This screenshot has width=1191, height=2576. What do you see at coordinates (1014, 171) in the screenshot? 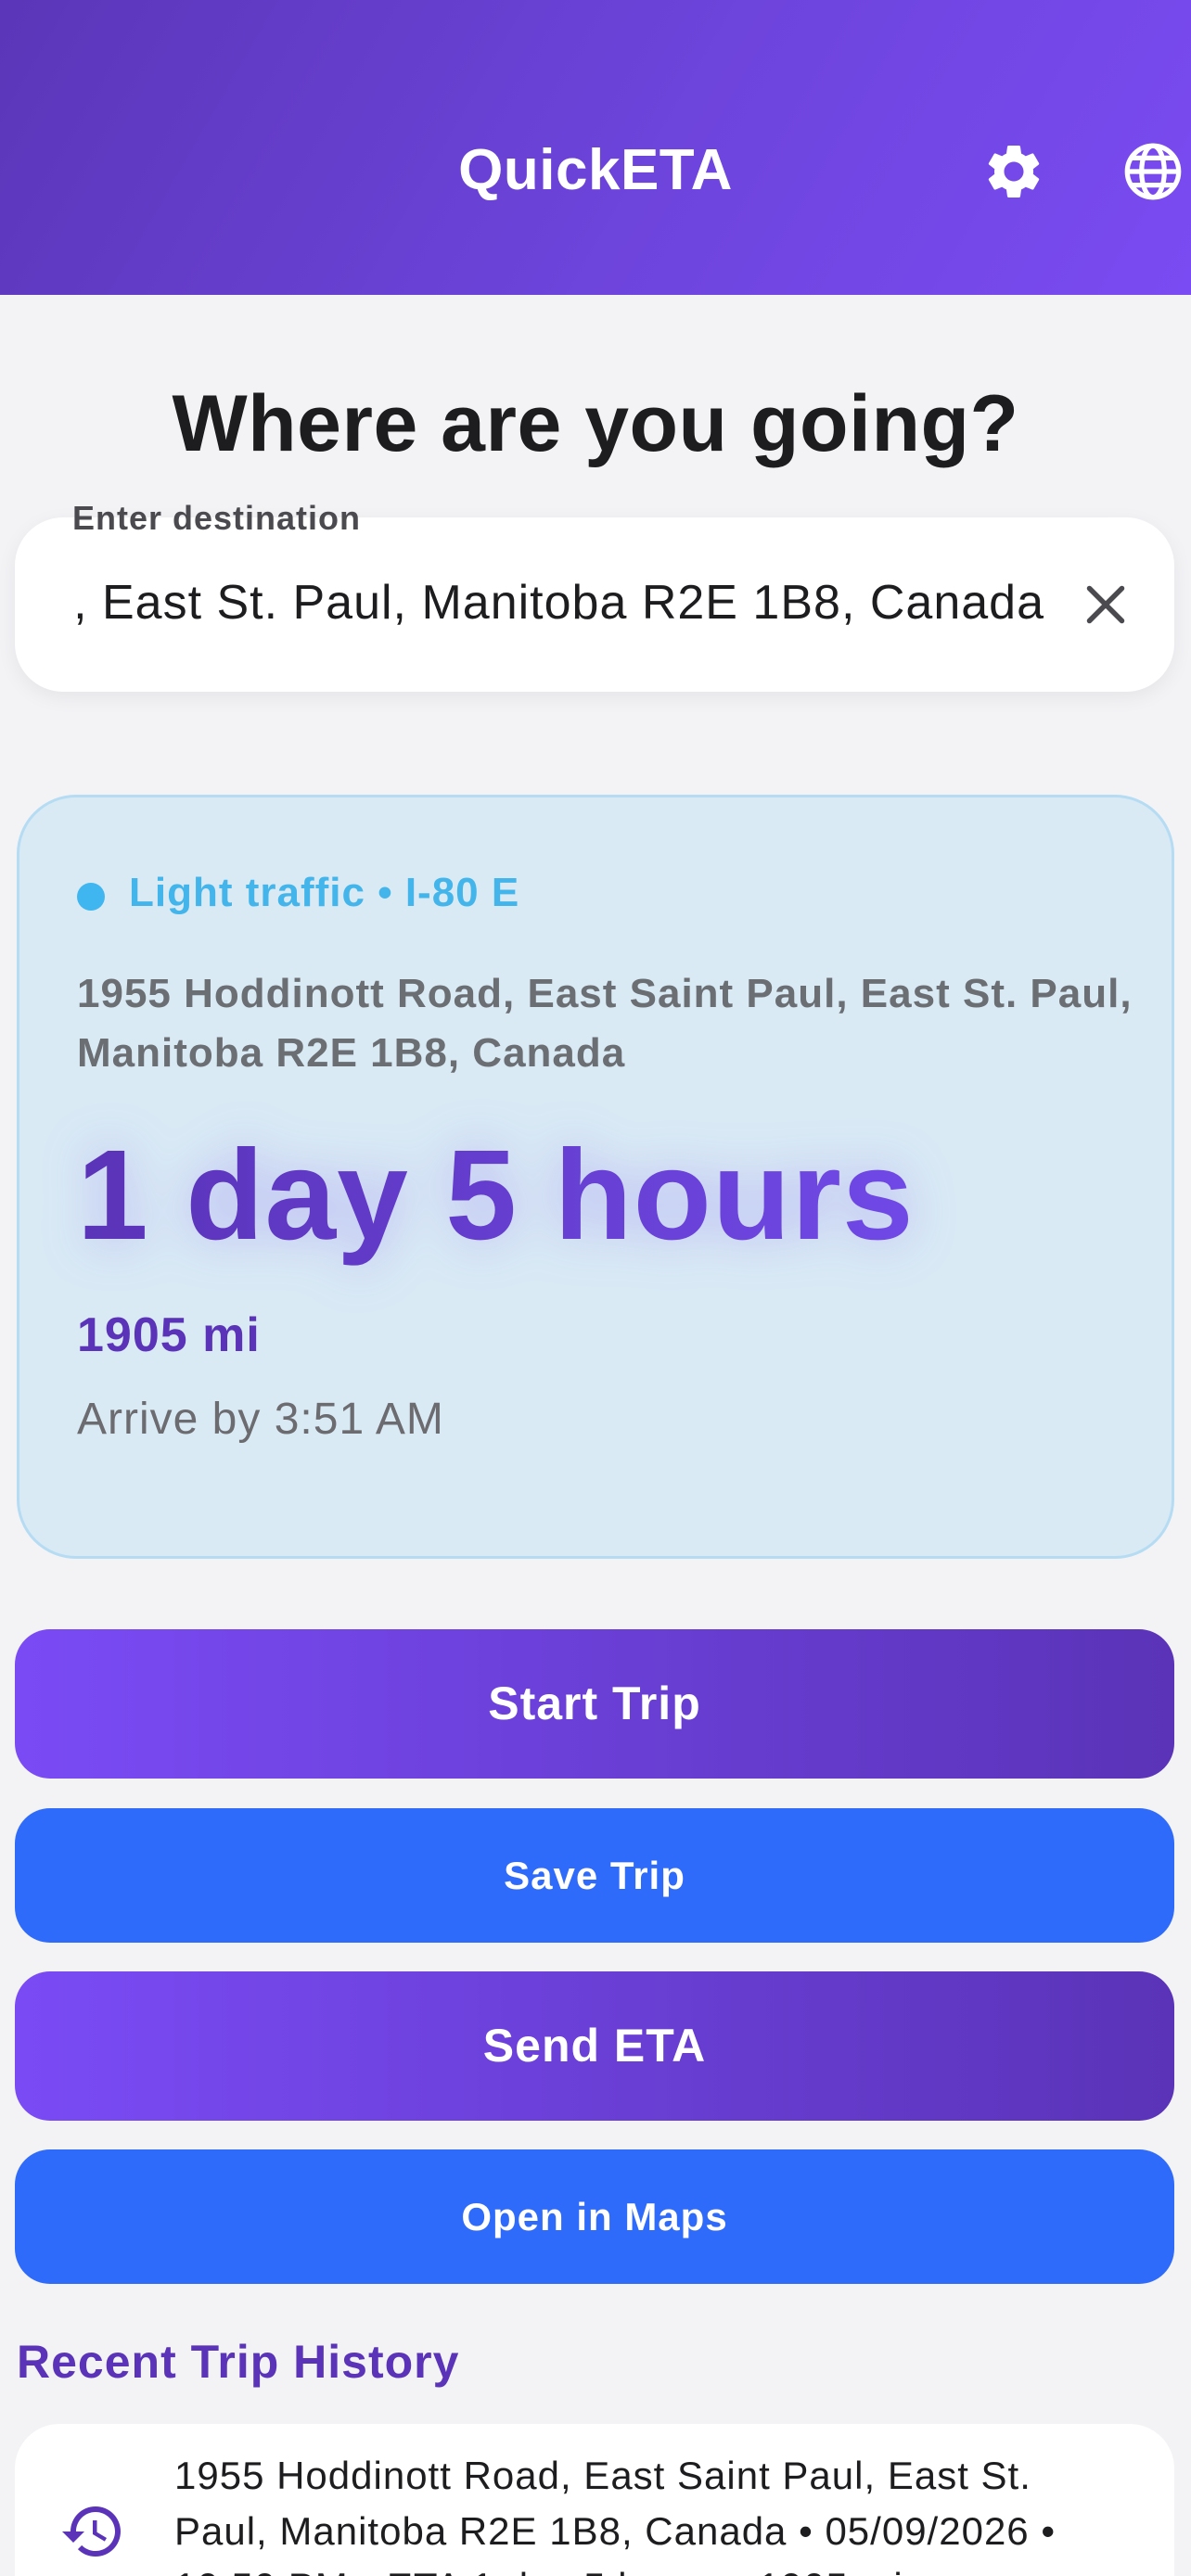
I see `gear-icon` at bounding box center [1014, 171].